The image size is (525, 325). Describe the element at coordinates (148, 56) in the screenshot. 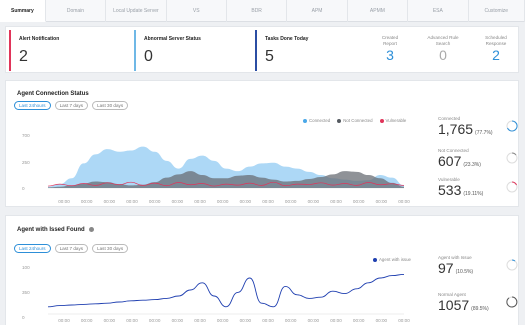

I see `abnormal-server-value: 0` at that location.